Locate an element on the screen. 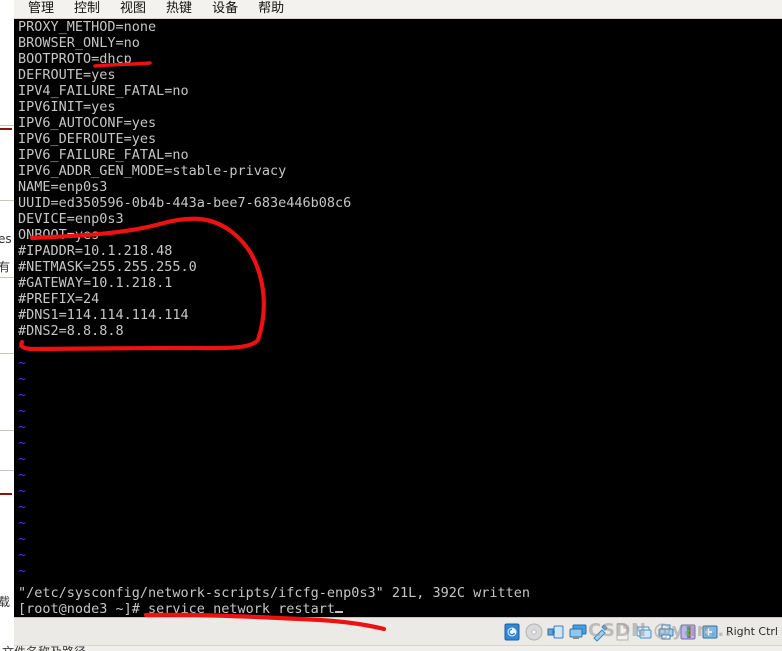  menu-device: 设备 is located at coordinates (225, 9).